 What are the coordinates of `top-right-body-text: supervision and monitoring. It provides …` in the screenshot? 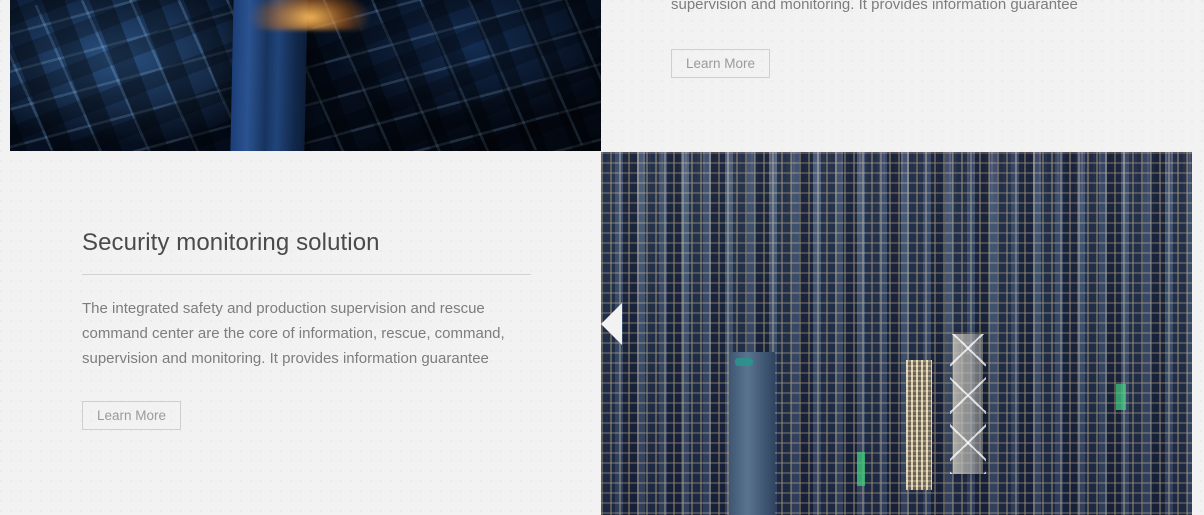 It's located at (874, 6).